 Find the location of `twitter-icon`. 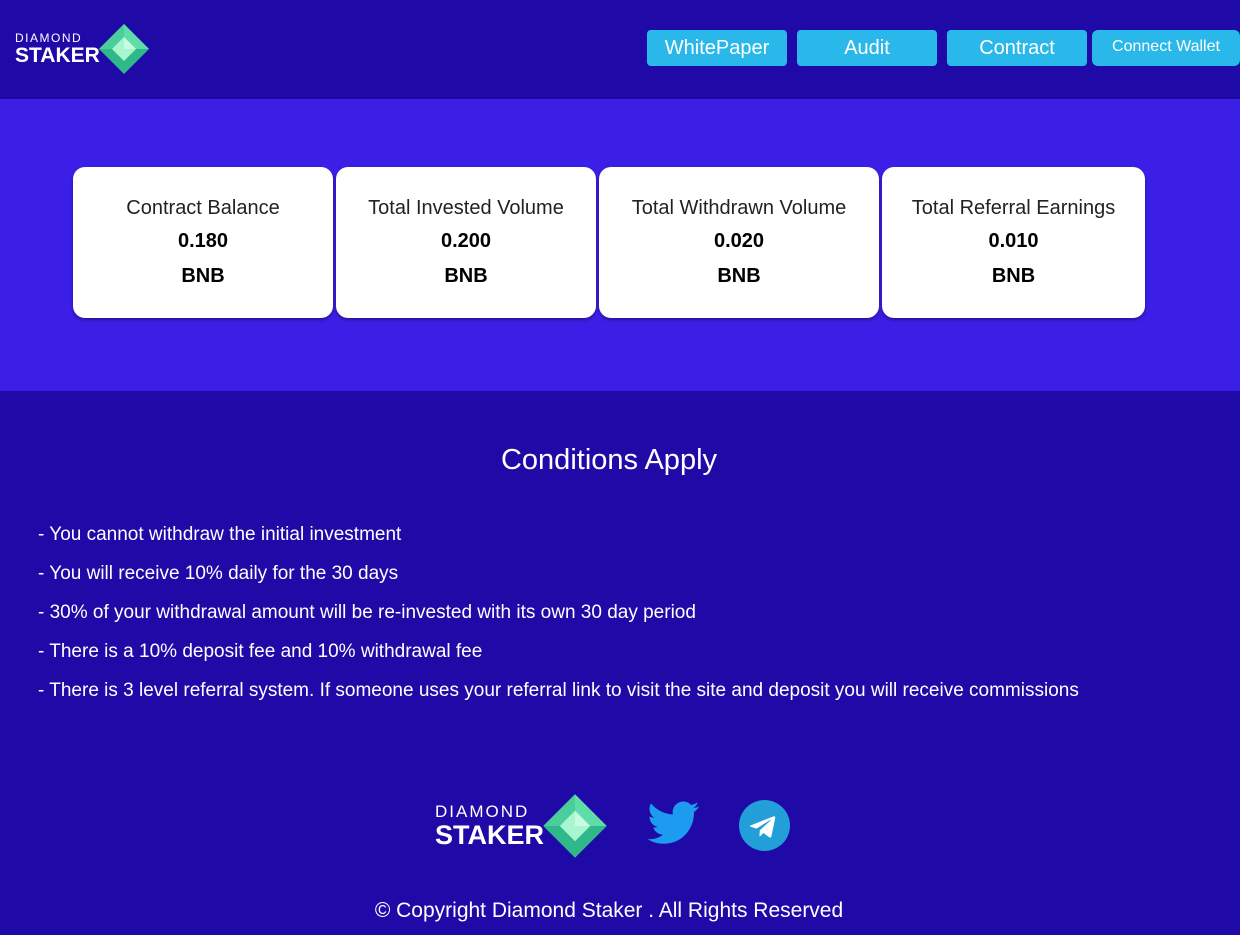

twitter-icon is located at coordinates (674, 824).